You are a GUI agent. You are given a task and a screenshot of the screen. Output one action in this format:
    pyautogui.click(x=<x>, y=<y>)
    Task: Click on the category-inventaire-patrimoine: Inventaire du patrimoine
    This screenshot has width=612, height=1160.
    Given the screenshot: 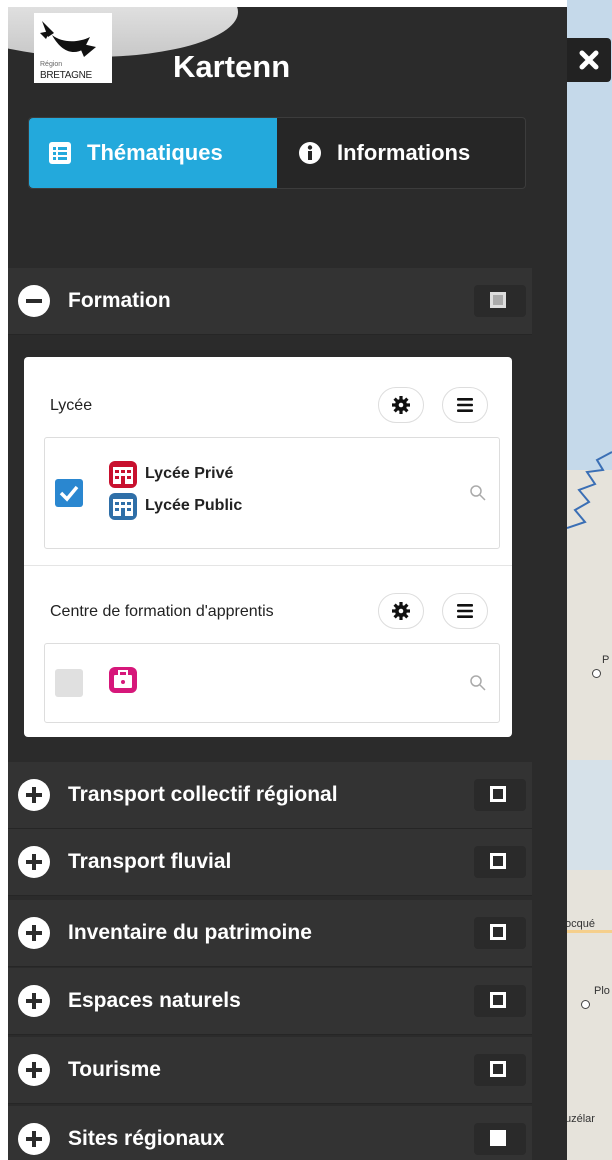 What is the action you would take?
    pyautogui.click(x=270, y=933)
    